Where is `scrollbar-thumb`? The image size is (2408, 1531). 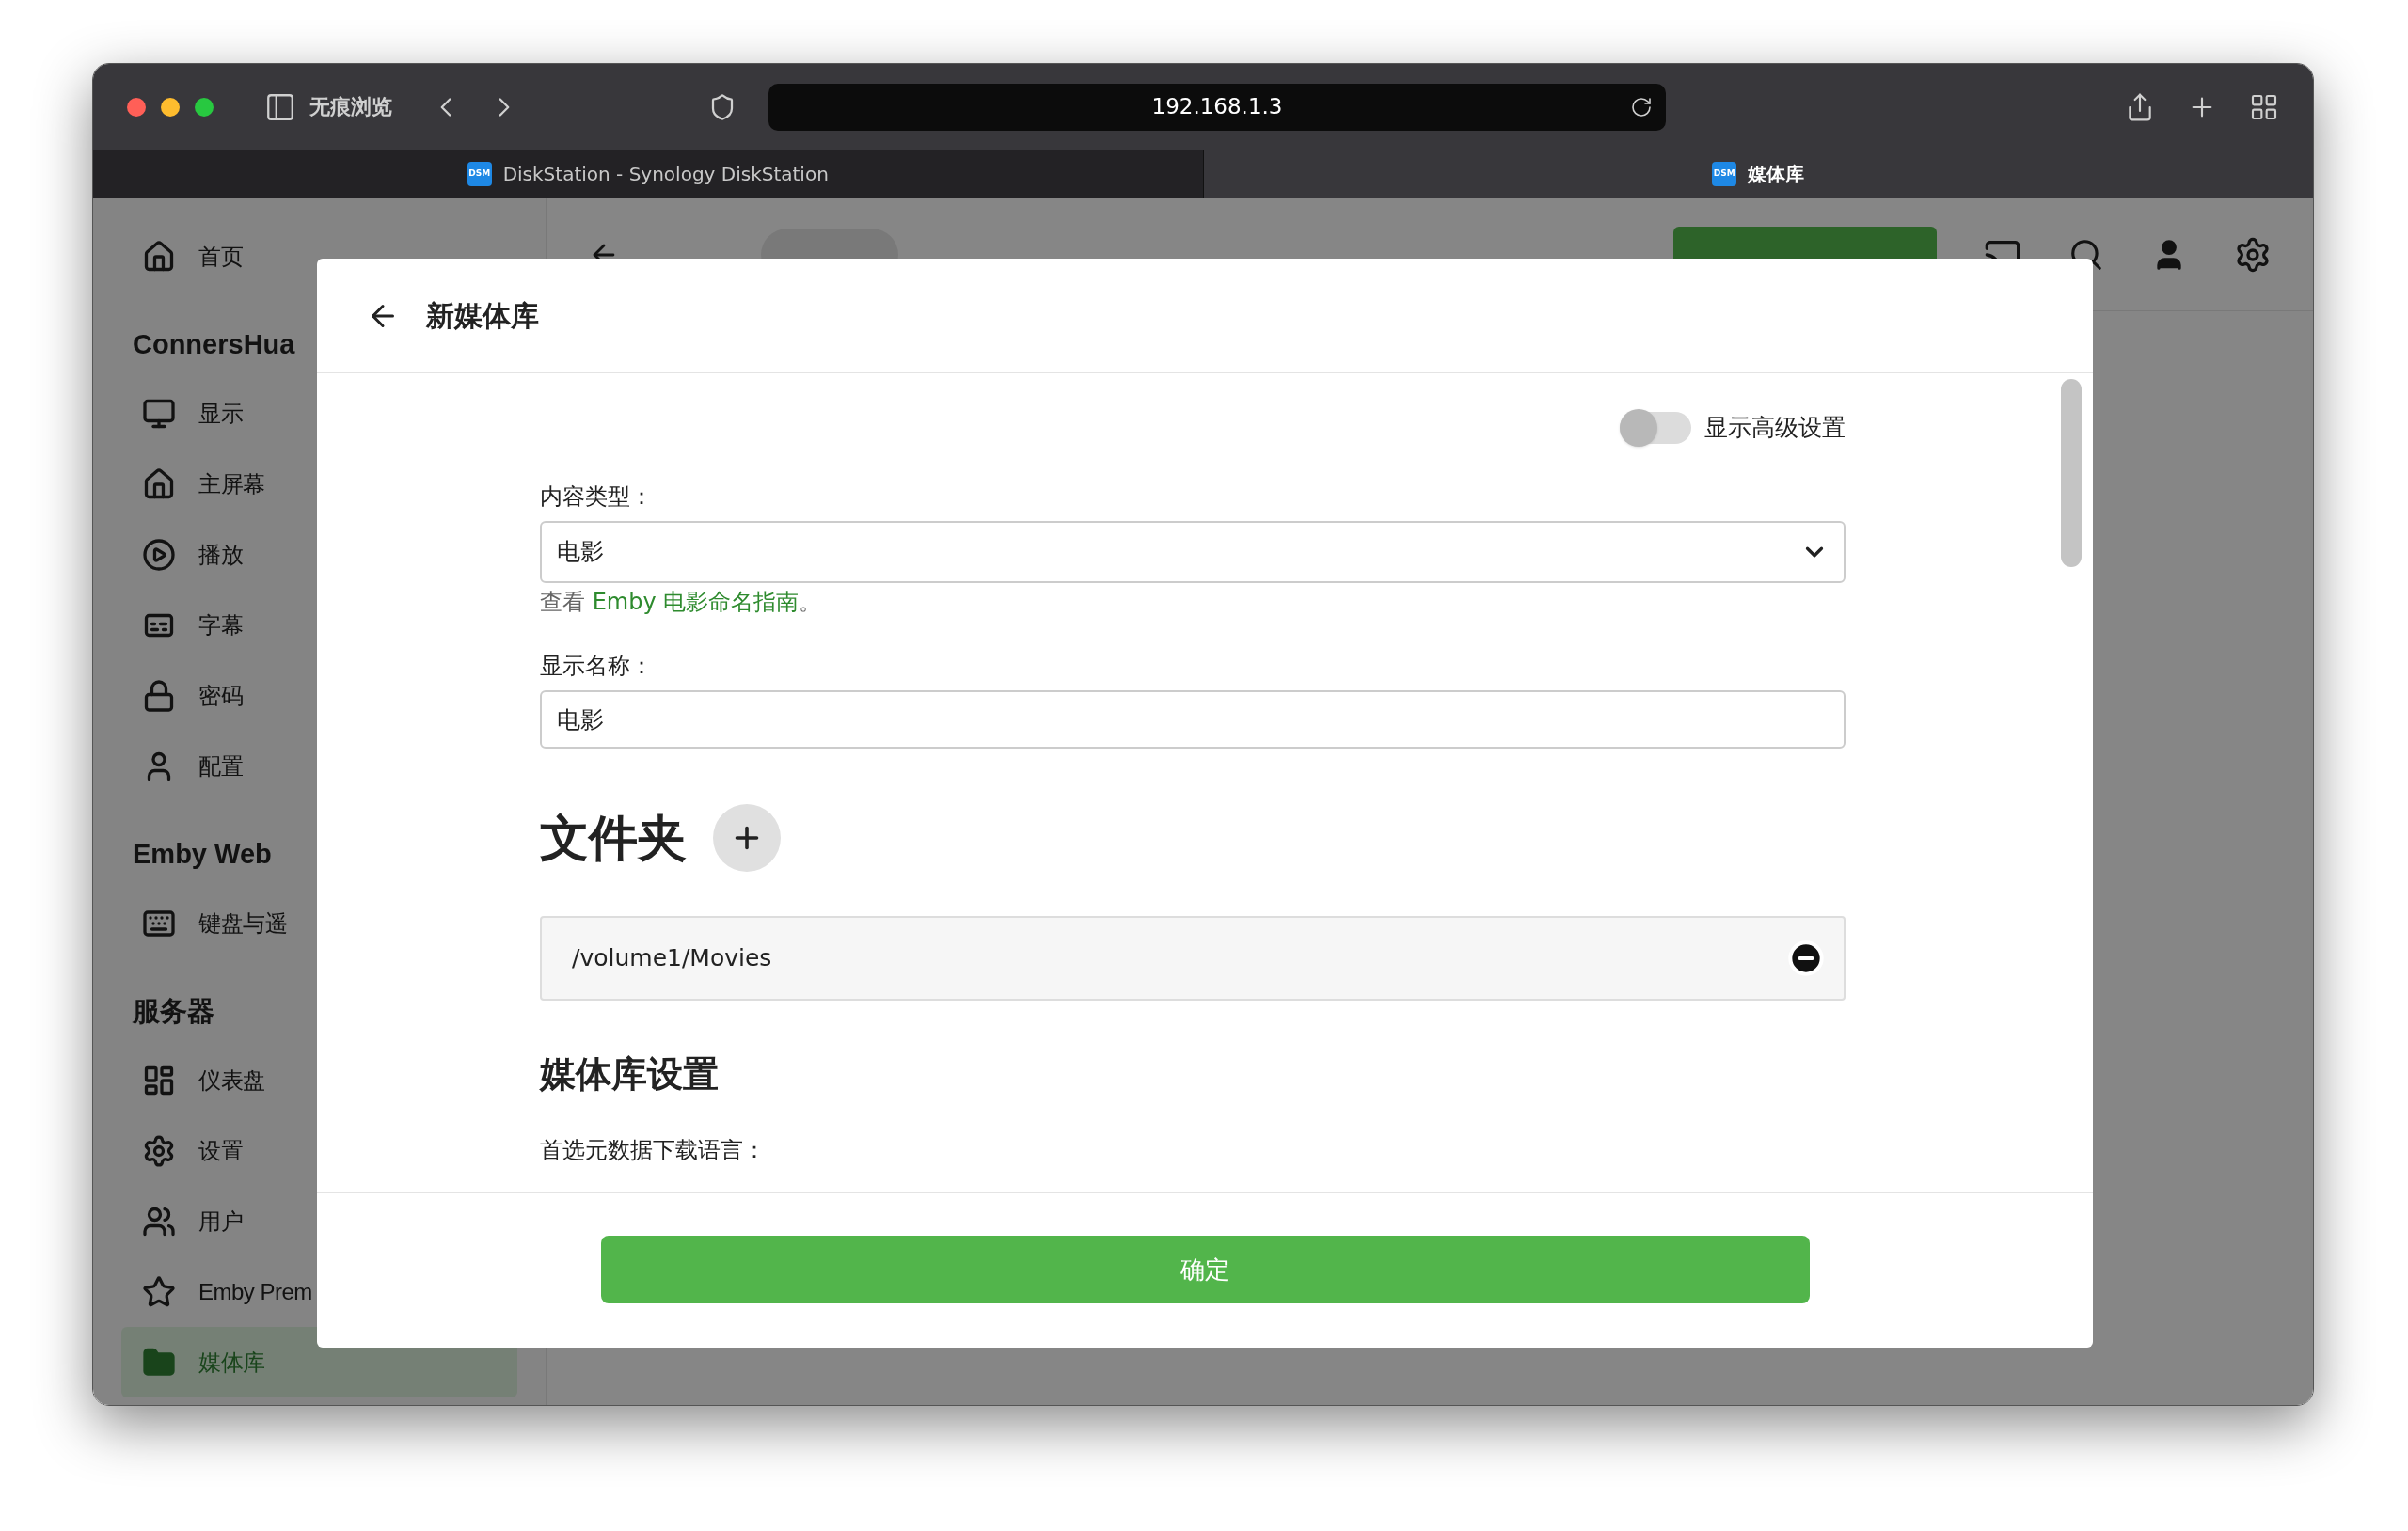 scrollbar-thumb is located at coordinates (2071, 473).